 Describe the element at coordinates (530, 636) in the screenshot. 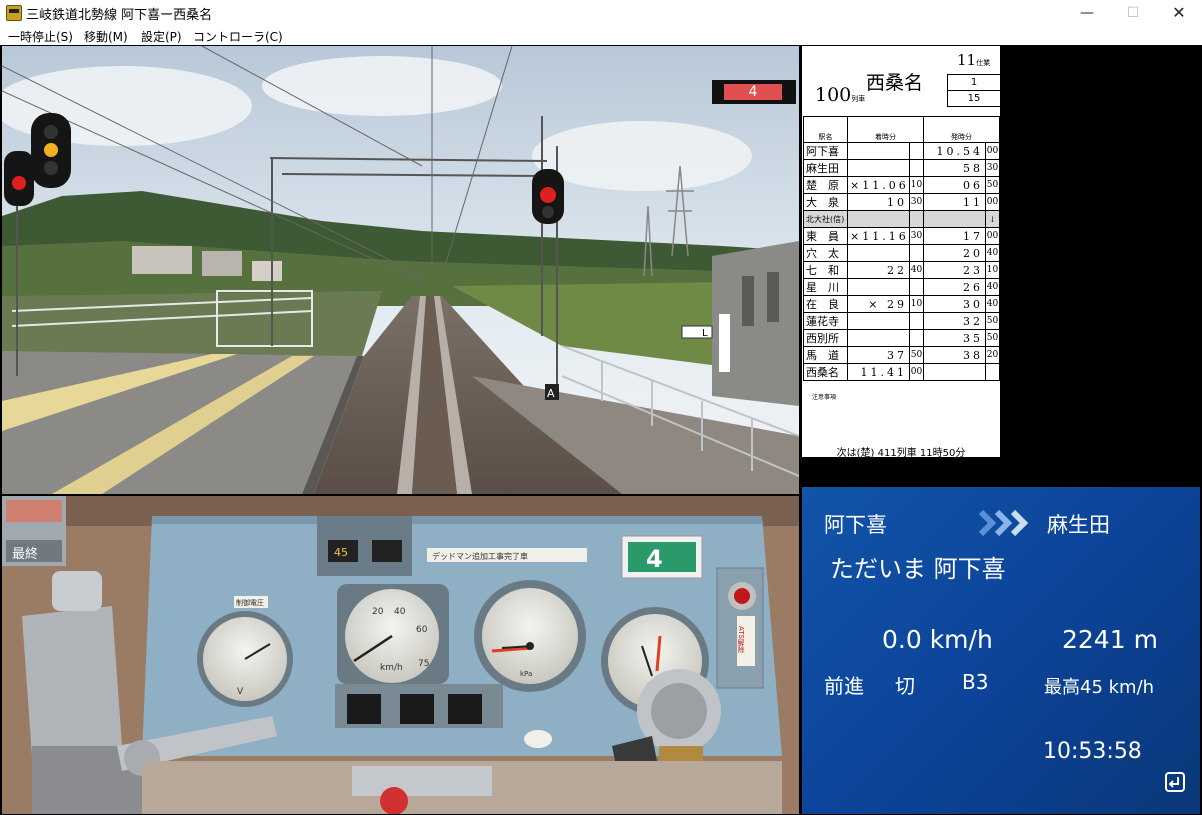

I see `pressure-gauge: kPa` at that location.